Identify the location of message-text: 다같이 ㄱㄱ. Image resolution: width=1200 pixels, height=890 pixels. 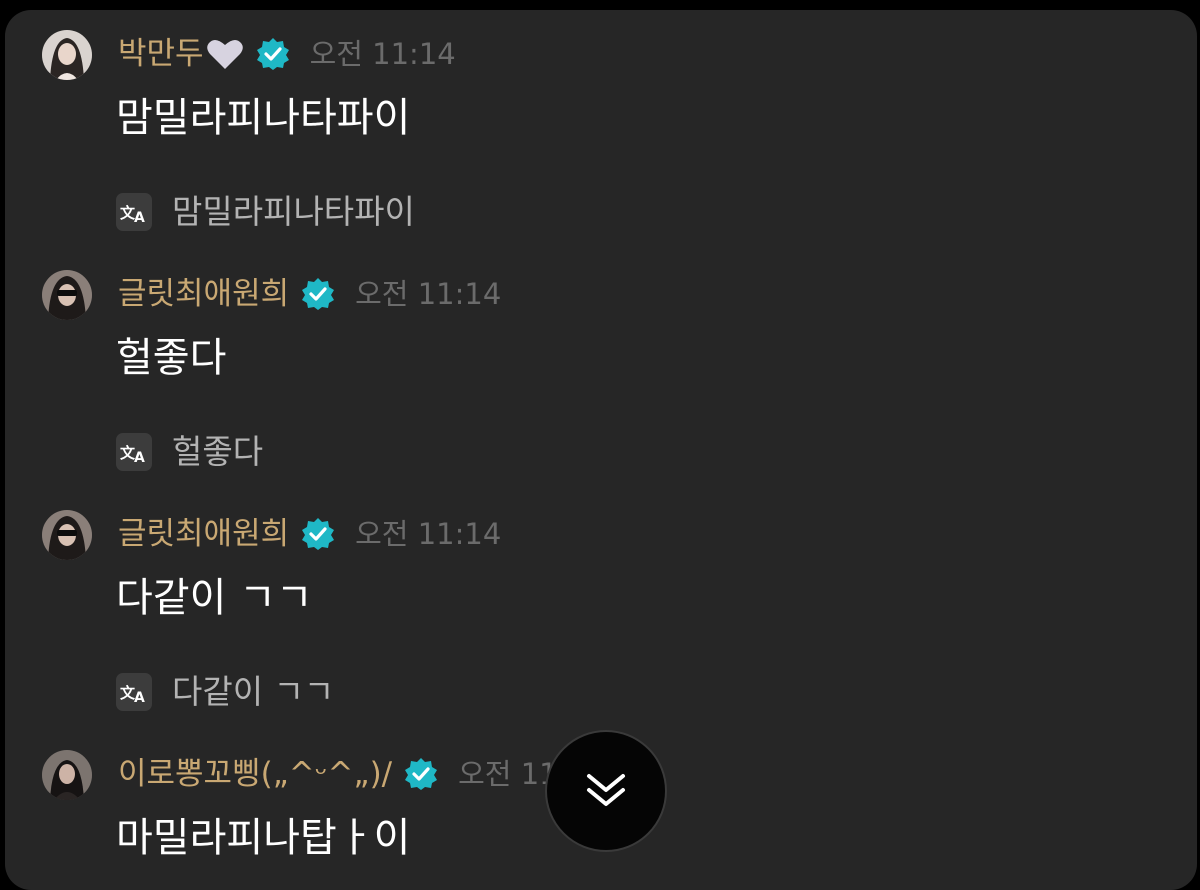
(214, 598).